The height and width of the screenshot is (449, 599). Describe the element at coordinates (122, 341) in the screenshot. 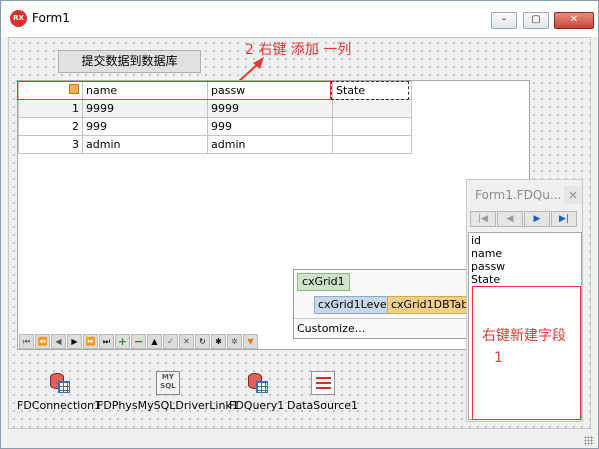

I see `nav-insert-icon: +` at that location.